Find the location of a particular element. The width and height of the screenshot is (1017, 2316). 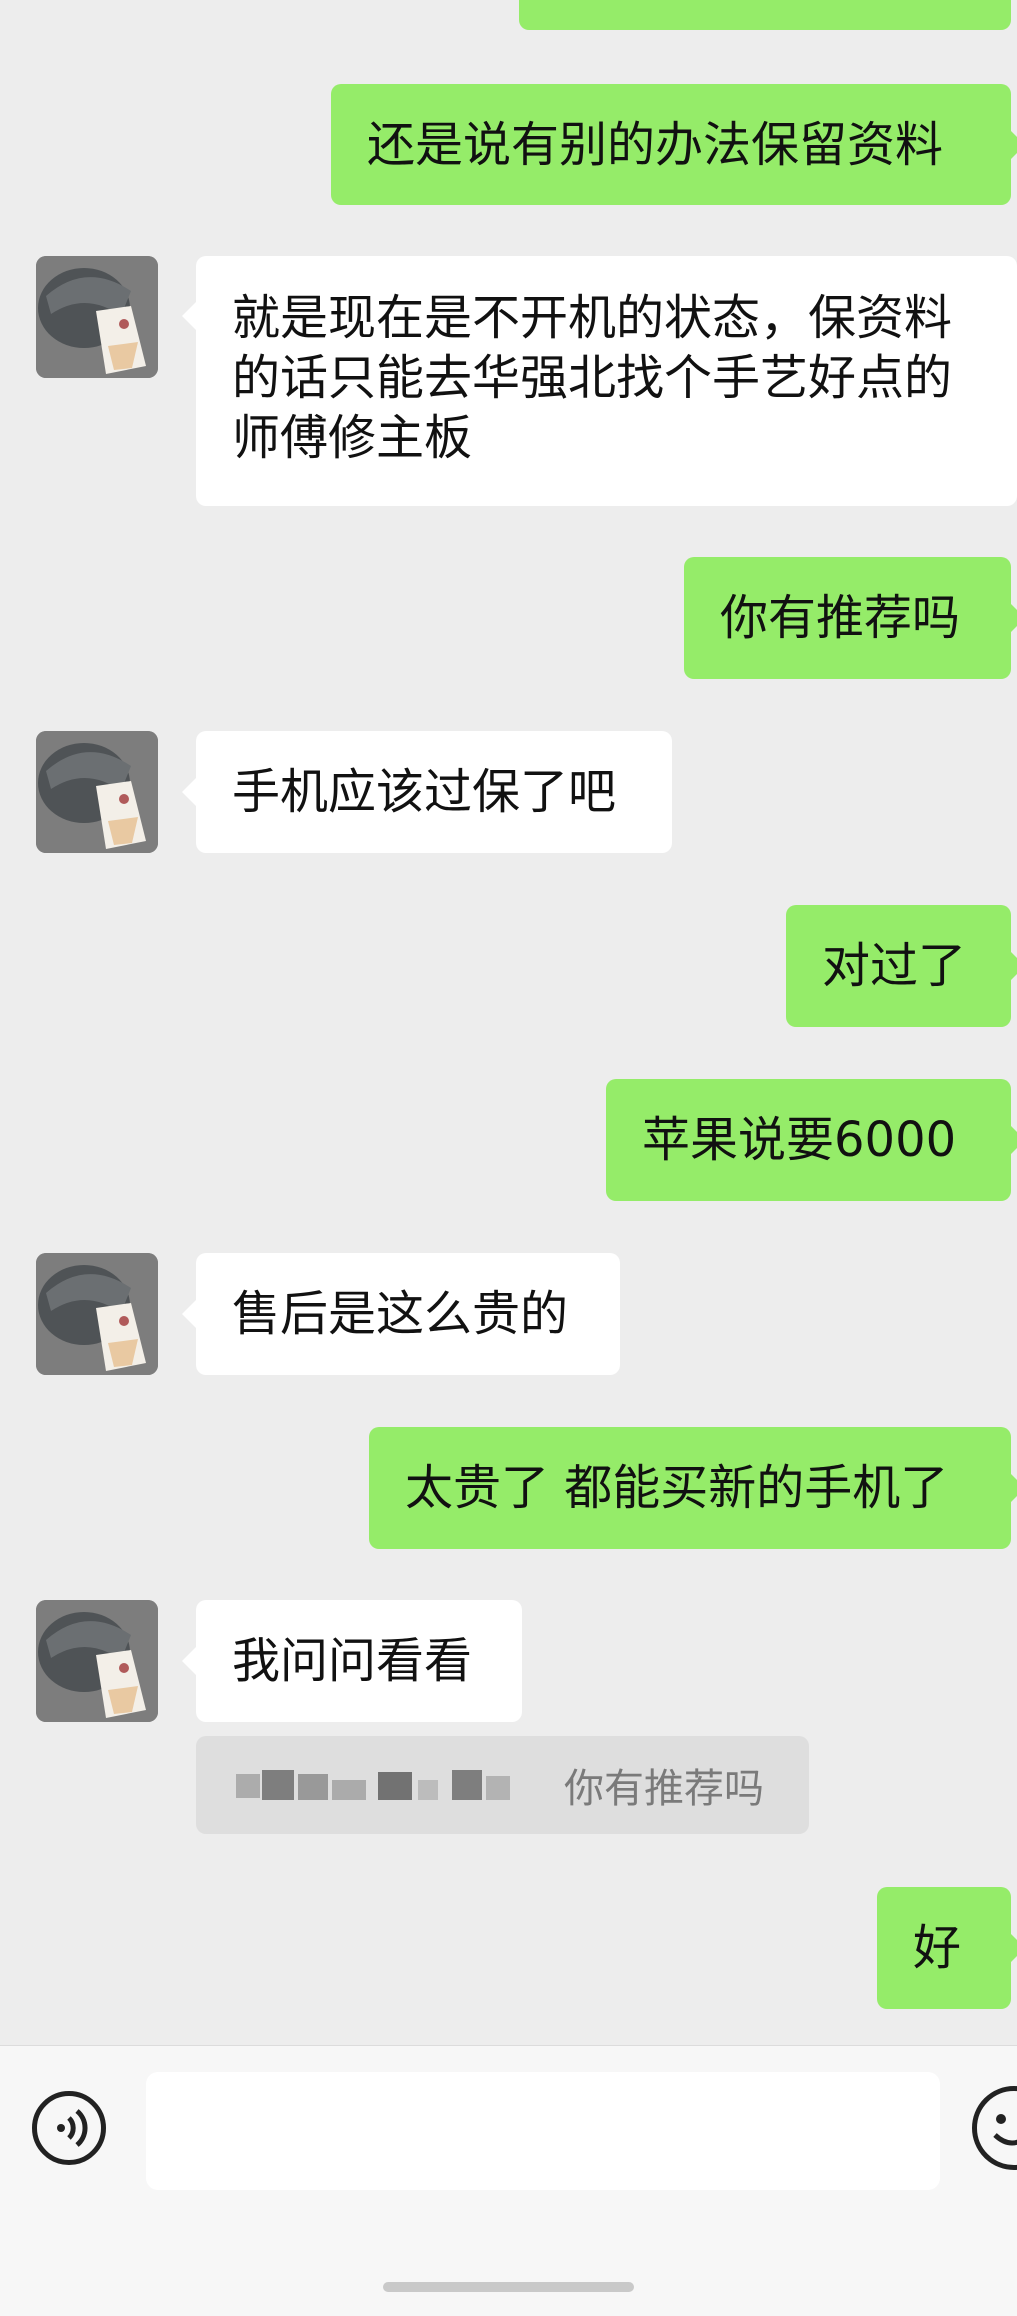

sent-message: 对过了 is located at coordinates (901, 966).